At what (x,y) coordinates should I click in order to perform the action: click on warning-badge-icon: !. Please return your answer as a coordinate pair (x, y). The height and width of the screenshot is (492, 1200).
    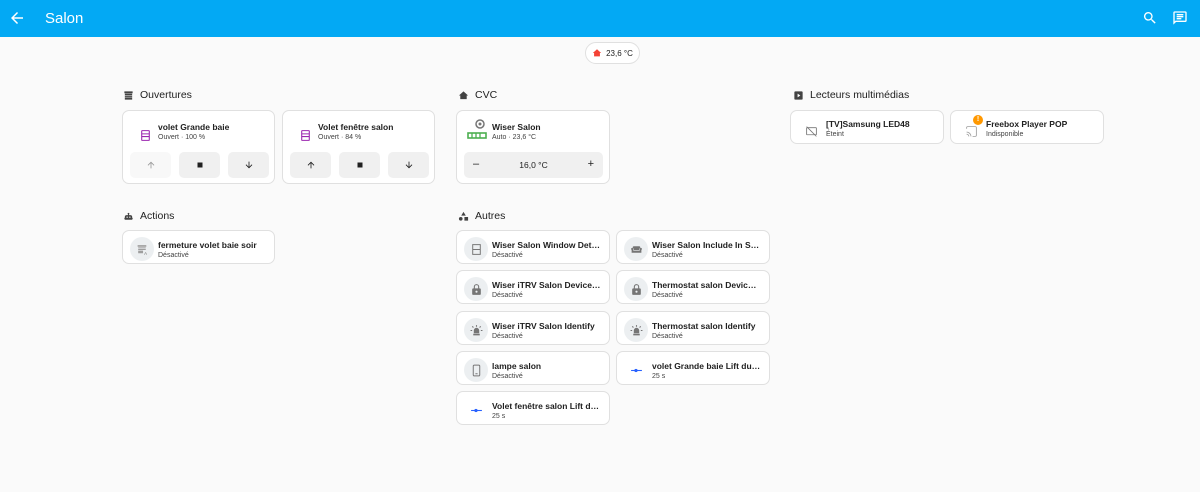
    Looking at the image, I should click on (978, 120).